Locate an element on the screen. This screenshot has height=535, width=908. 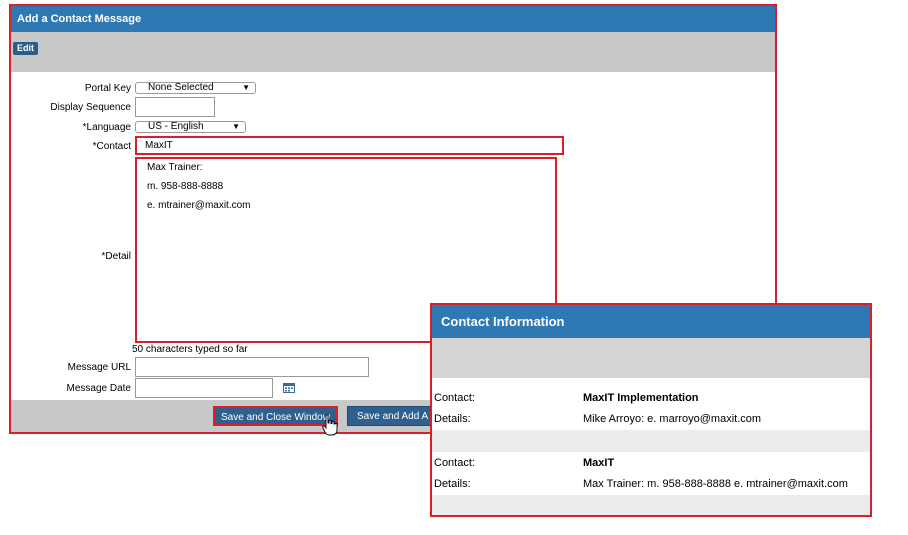
detail-line: Max Trainer: is located at coordinates (175, 167).